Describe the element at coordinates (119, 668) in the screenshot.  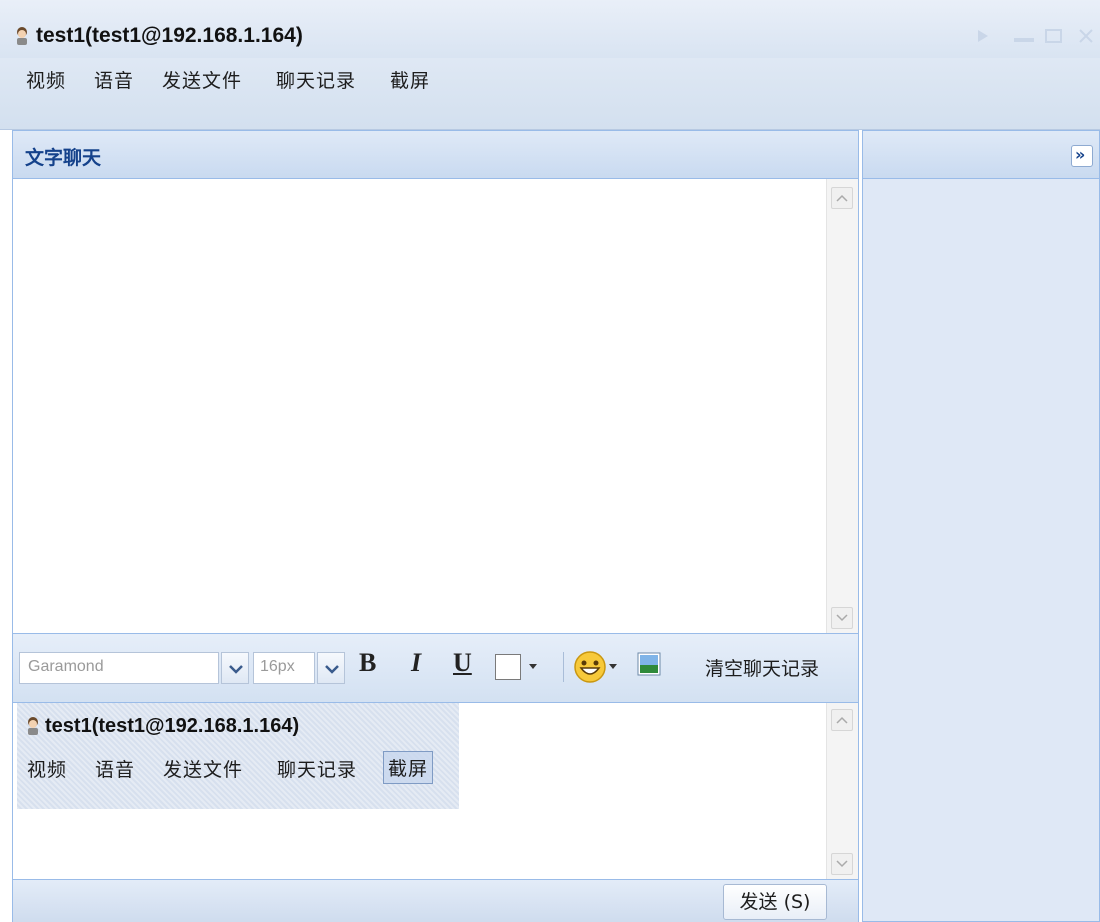
I see `font-family-select: Garamond` at that location.